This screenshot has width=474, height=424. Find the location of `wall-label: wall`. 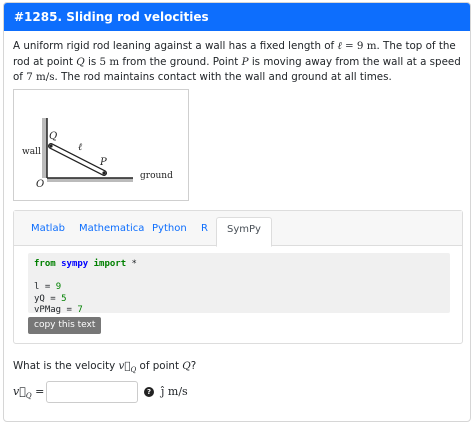

wall-label: wall is located at coordinates (31, 152).